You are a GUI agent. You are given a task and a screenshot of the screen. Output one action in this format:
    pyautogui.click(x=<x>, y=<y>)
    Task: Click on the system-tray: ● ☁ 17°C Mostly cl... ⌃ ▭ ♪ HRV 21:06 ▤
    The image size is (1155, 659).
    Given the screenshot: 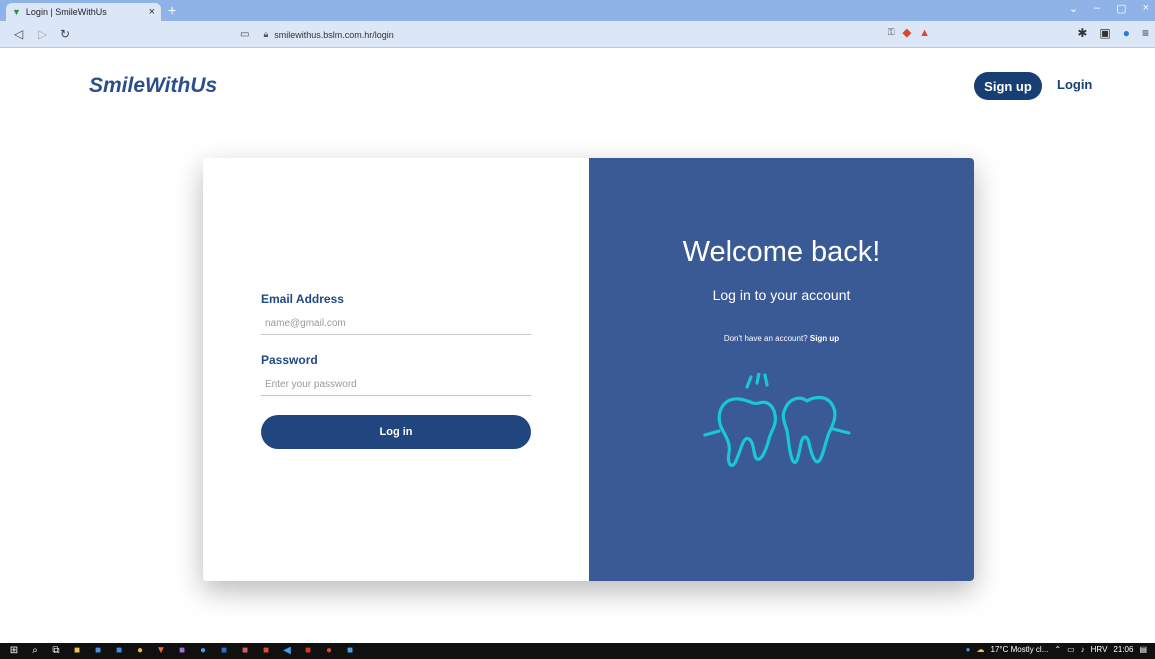 What is the action you would take?
    pyautogui.click(x=1056, y=649)
    